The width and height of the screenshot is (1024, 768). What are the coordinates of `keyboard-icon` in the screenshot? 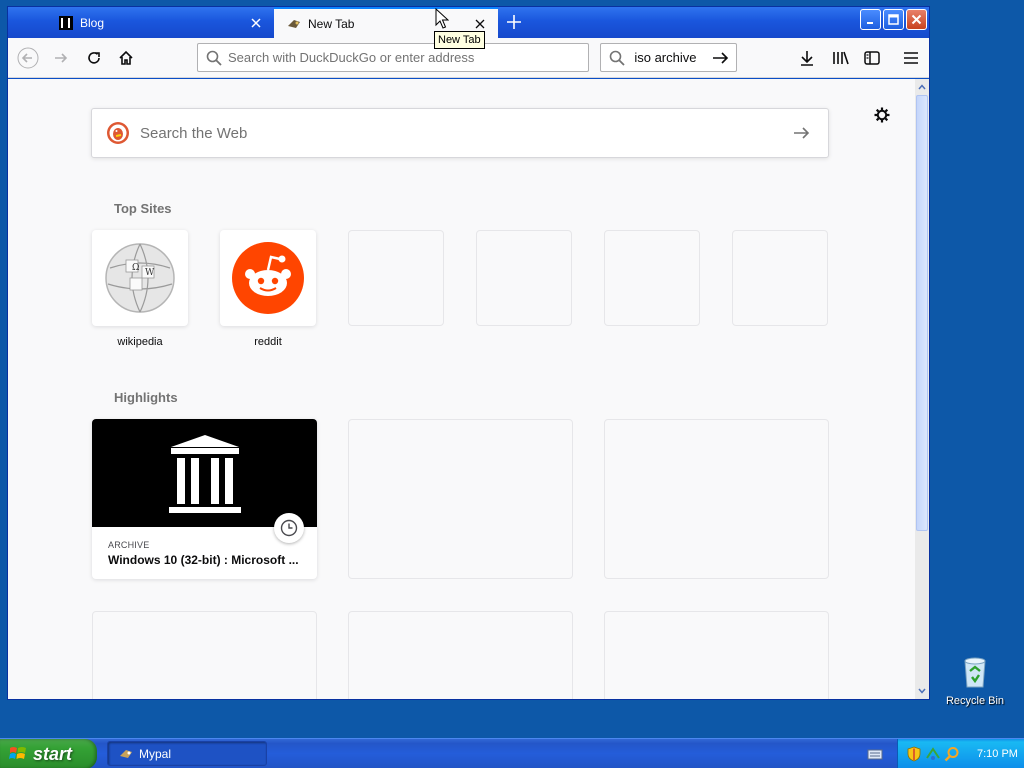 It's located at (875, 754).